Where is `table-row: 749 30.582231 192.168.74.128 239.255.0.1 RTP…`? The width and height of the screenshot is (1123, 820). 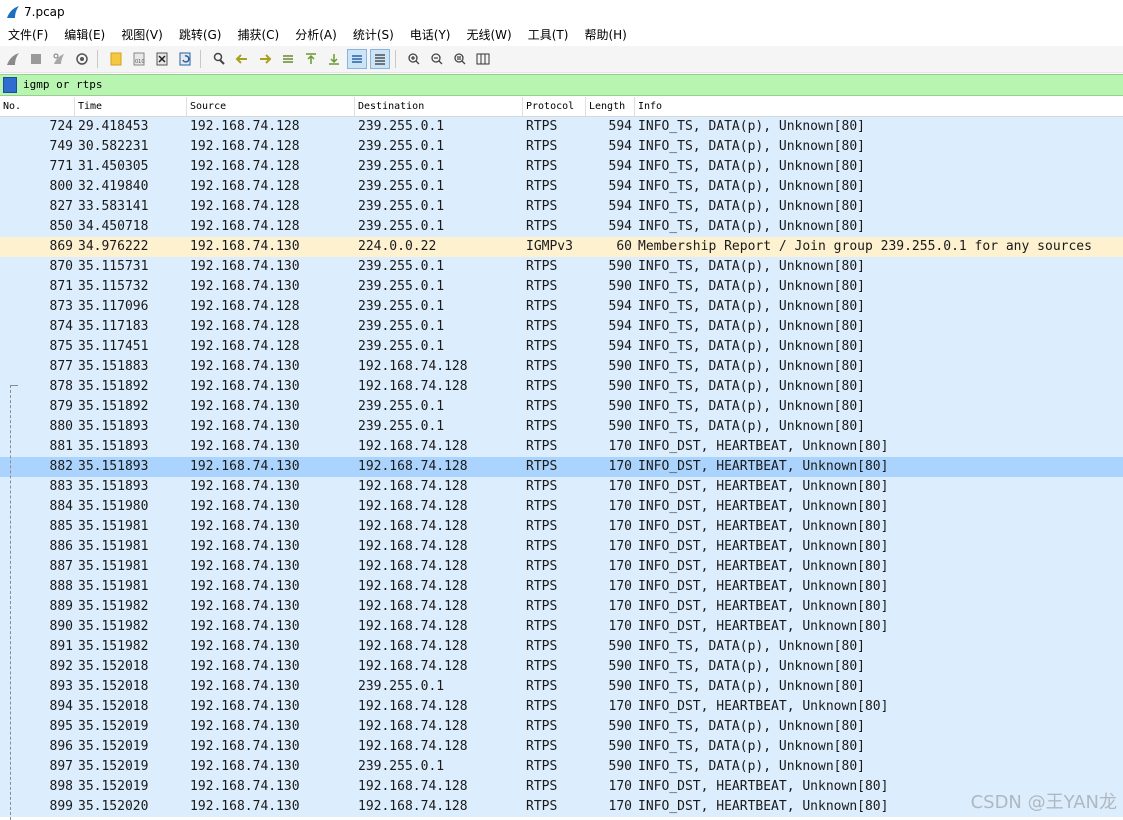 table-row: 749 30.582231 192.168.74.128 239.255.0.1 RTP… is located at coordinates (561, 147).